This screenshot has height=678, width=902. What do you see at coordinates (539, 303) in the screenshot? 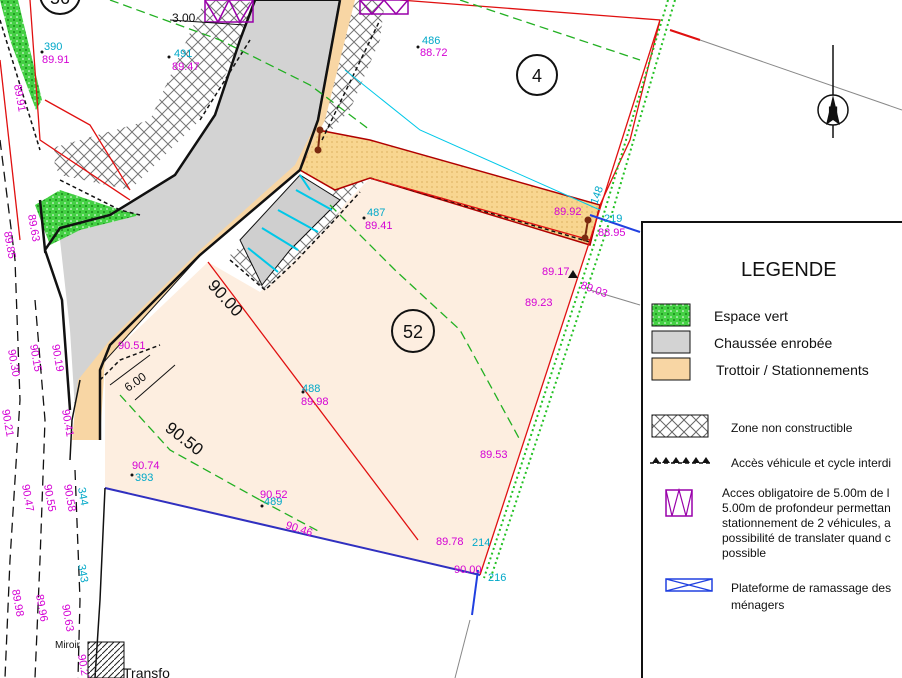
I see `alt-a4: 89.23` at bounding box center [539, 303].